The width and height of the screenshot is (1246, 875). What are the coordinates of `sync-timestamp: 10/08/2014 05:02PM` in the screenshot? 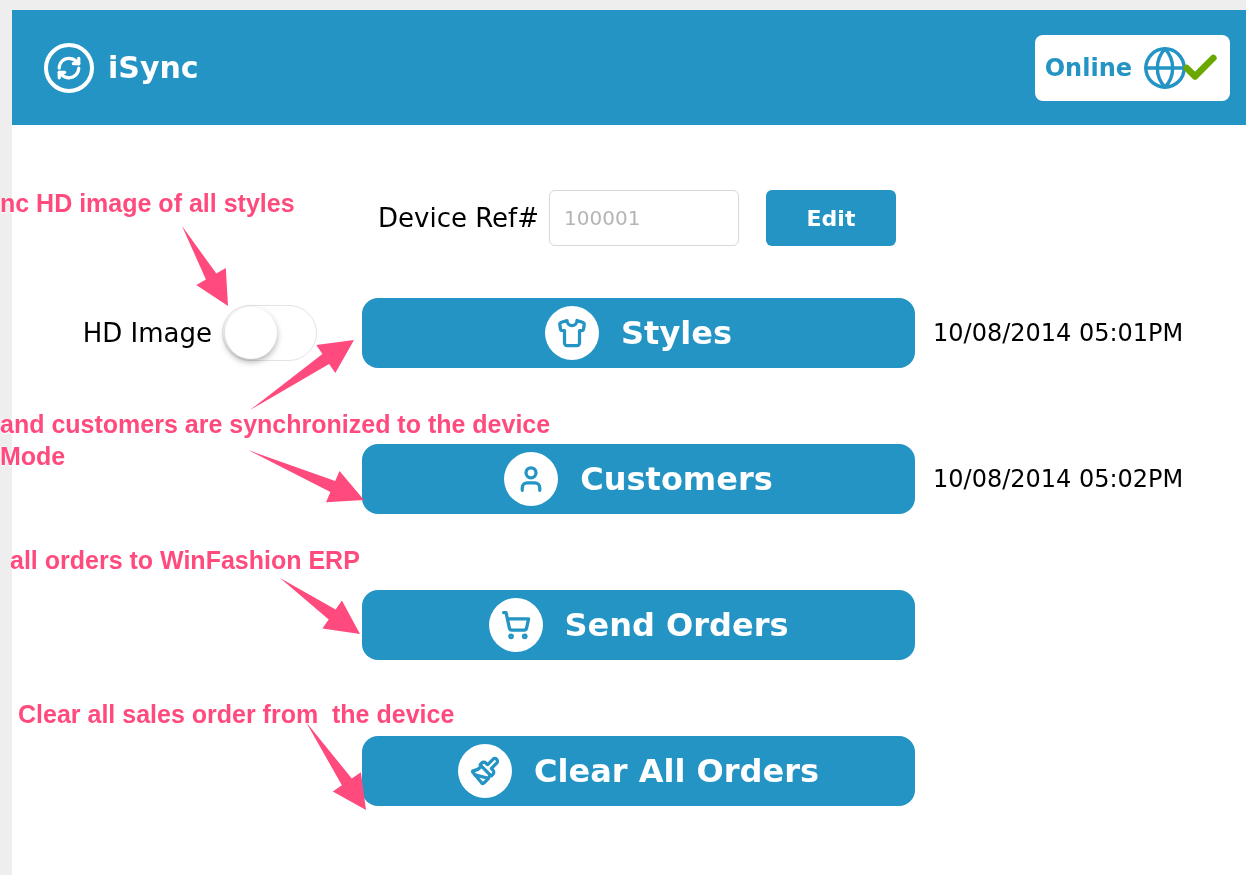 It's located at (1058, 479).